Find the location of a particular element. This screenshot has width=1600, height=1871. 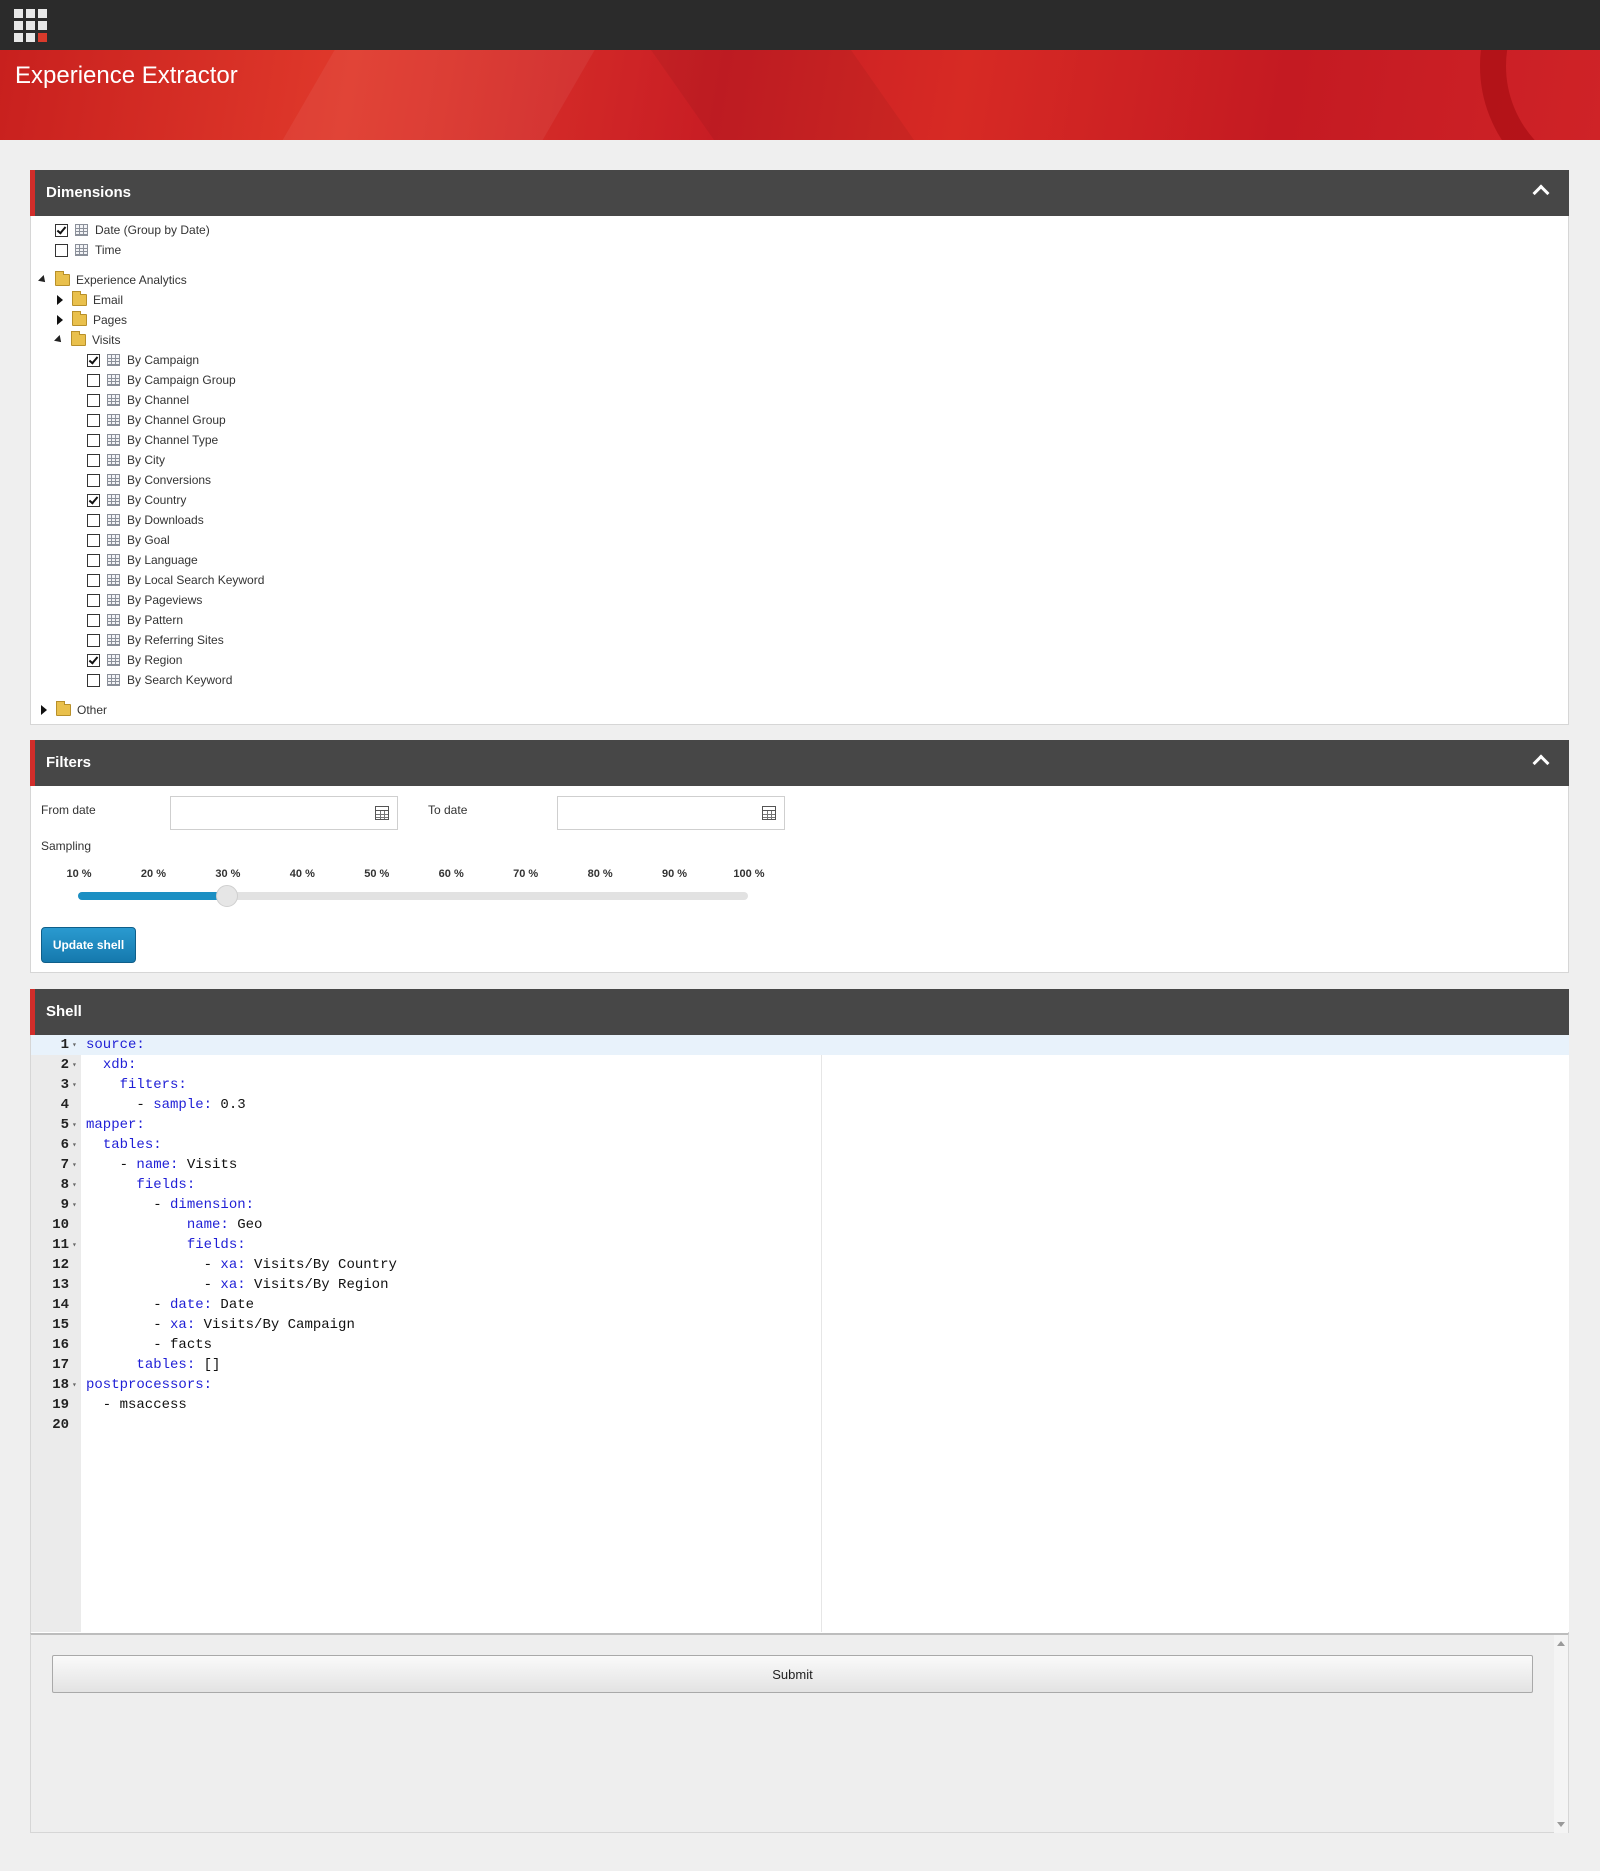

code-line: 19 - msaccess is located at coordinates (800, 1405).